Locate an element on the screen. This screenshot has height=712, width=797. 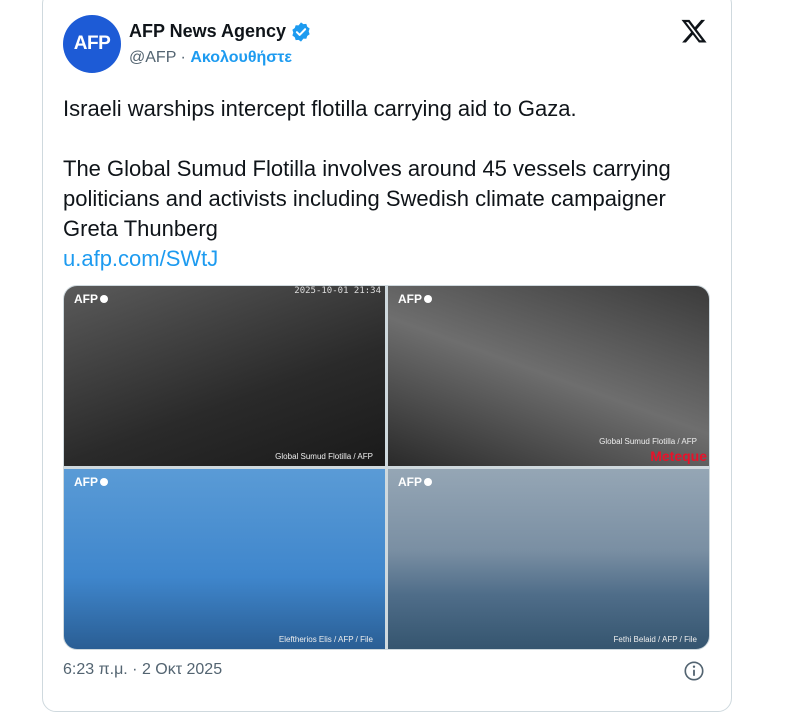
account-handle: @AFP is located at coordinates (152, 57).